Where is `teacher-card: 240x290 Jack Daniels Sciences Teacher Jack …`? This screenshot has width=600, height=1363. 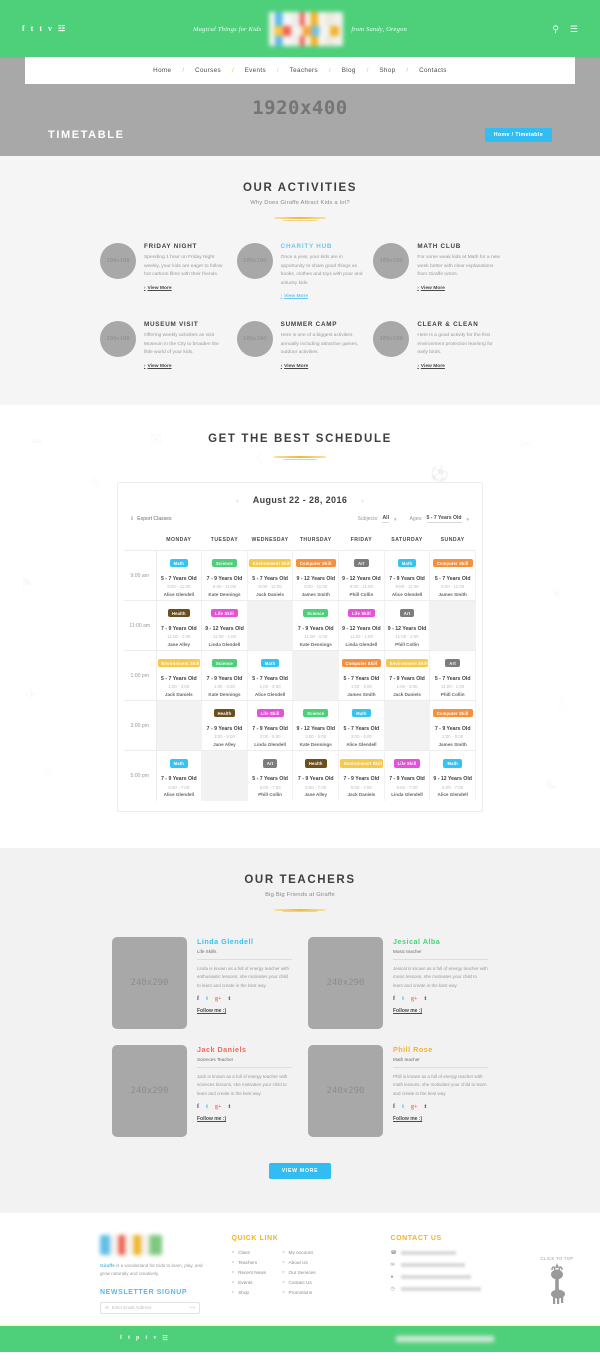 teacher-card: 240x290 Jack Daniels Sciences Teacher Jack … is located at coordinates (202, 1090).